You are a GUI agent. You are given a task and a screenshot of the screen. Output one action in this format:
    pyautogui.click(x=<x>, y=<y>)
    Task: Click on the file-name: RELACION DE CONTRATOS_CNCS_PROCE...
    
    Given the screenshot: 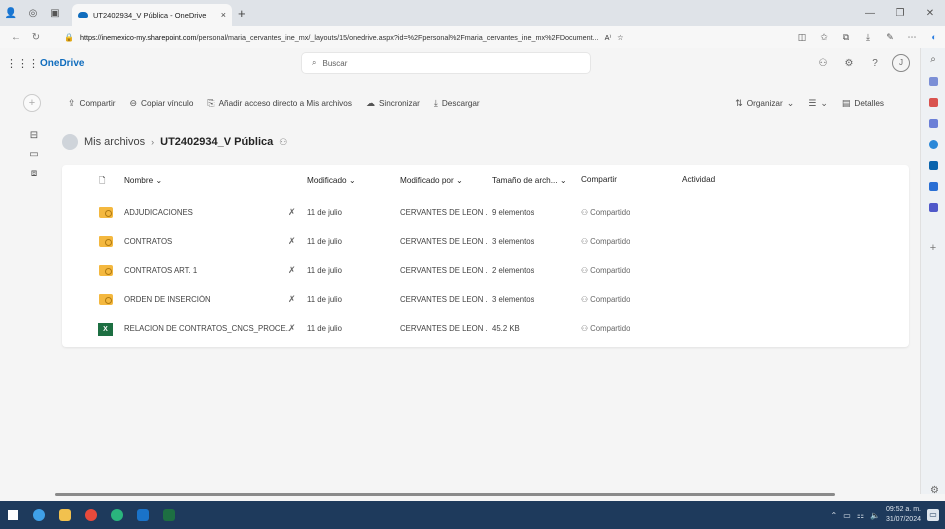 What is the action you would take?
    pyautogui.click(x=207, y=328)
    